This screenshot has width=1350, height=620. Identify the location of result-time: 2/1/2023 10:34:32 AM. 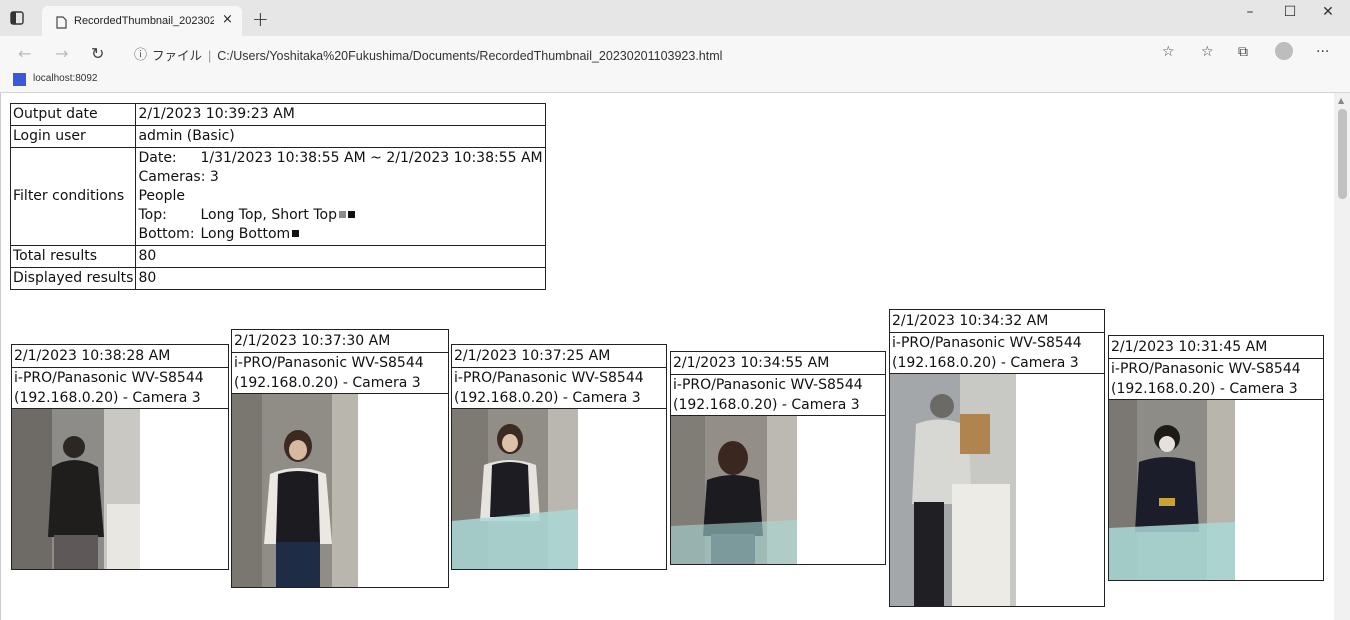
(997, 321).